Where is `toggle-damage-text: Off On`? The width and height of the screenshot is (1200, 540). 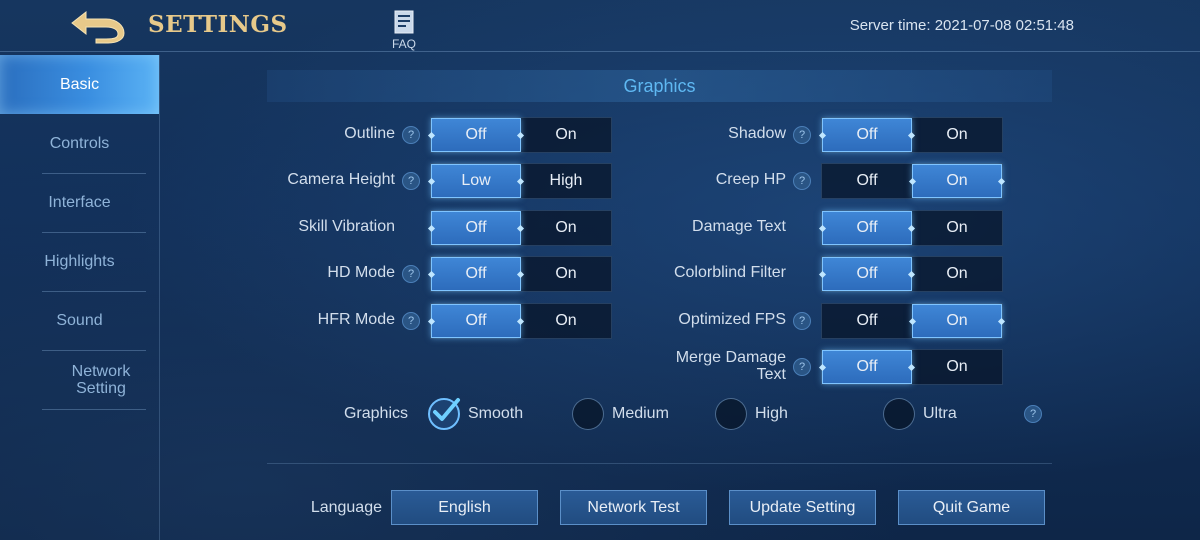 toggle-damage-text: Off On is located at coordinates (912, 228).